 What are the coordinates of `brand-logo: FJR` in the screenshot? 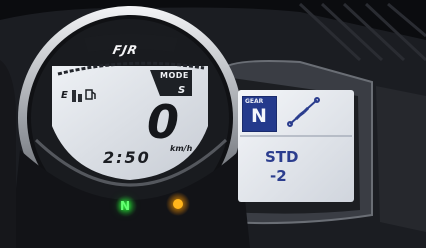 It's located at (125, 50).